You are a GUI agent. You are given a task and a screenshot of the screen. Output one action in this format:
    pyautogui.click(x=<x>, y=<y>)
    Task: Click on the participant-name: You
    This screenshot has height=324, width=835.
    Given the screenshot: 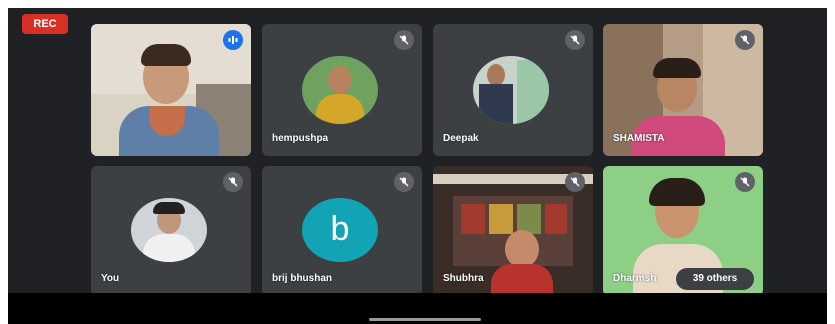 What is the action you would take?
    pyautogui.click(x=110, y=278)
    